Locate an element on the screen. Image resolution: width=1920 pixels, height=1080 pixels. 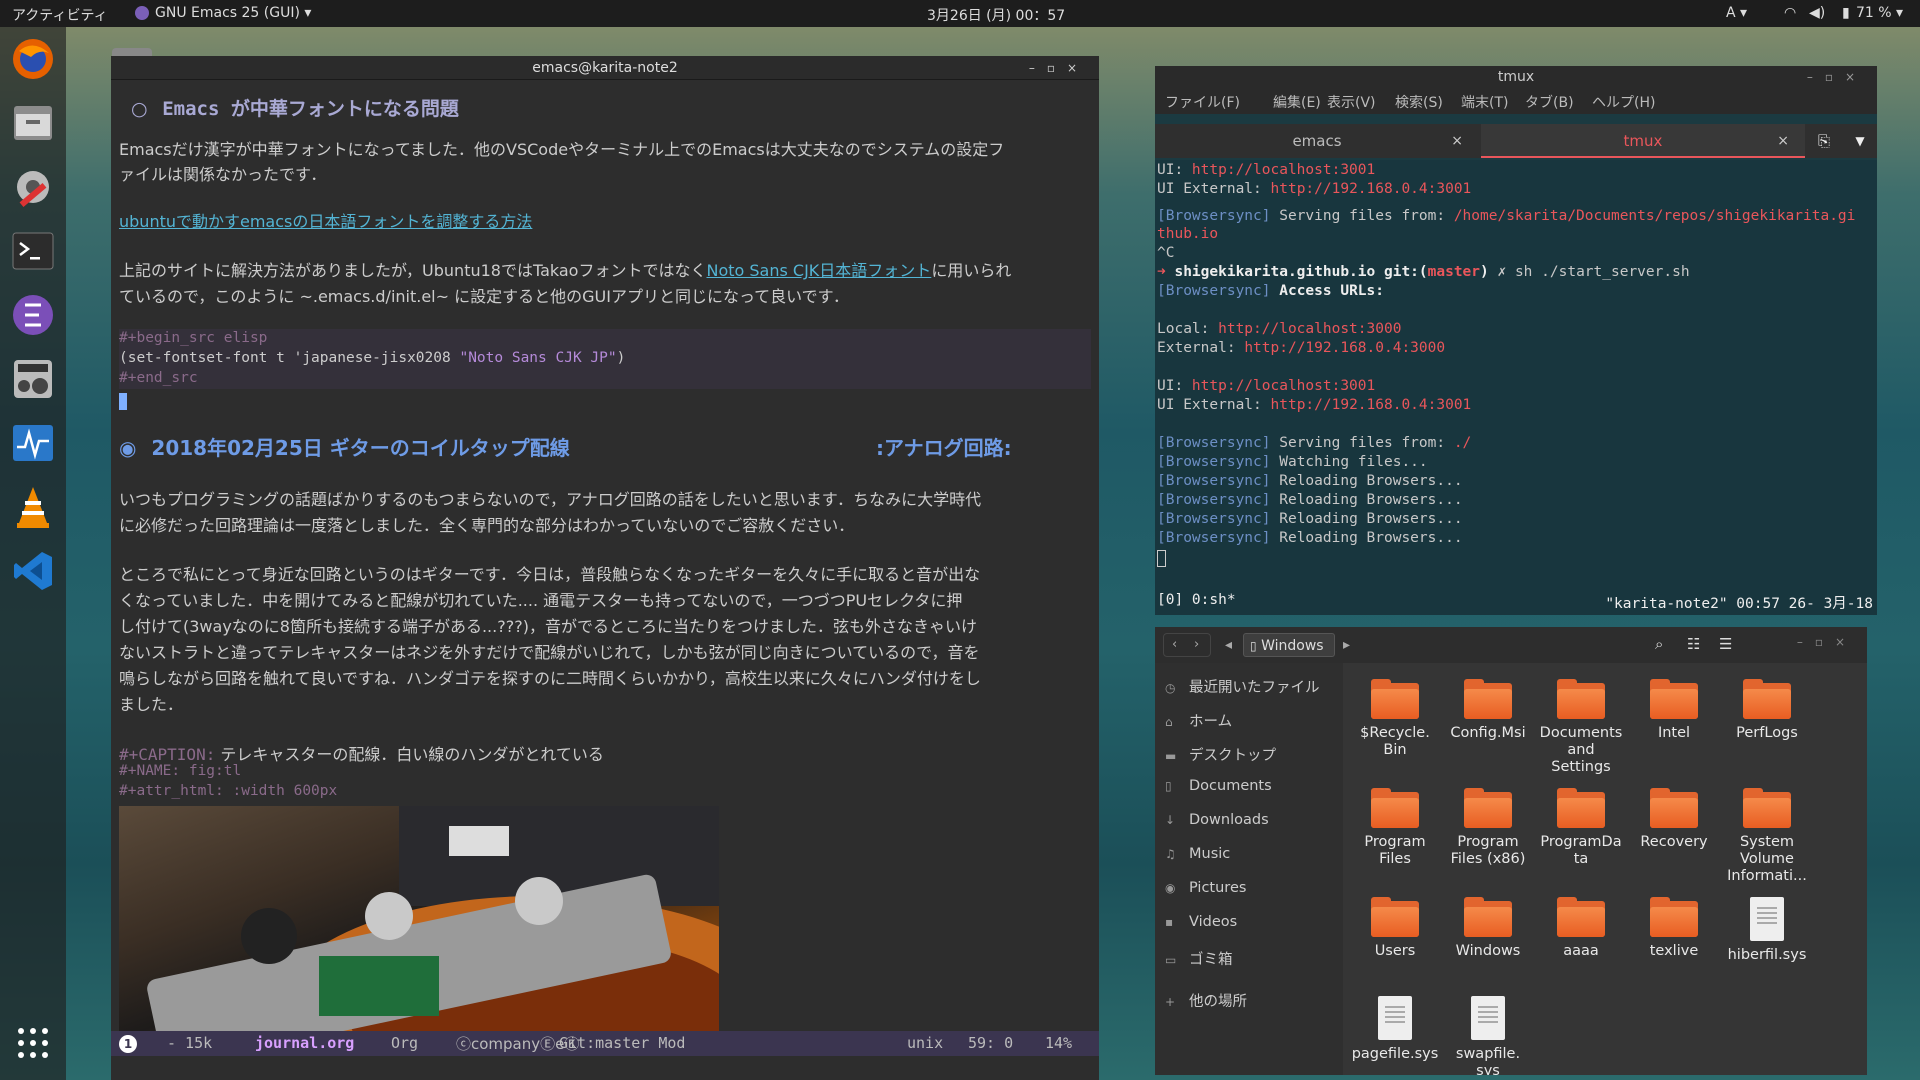
system-monitor-icon is located at coordinates (33, 443).